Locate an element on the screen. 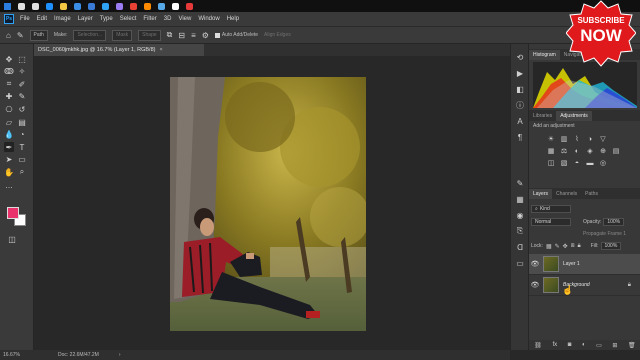  mask-button: Mask is located at coordinates (122, 35).